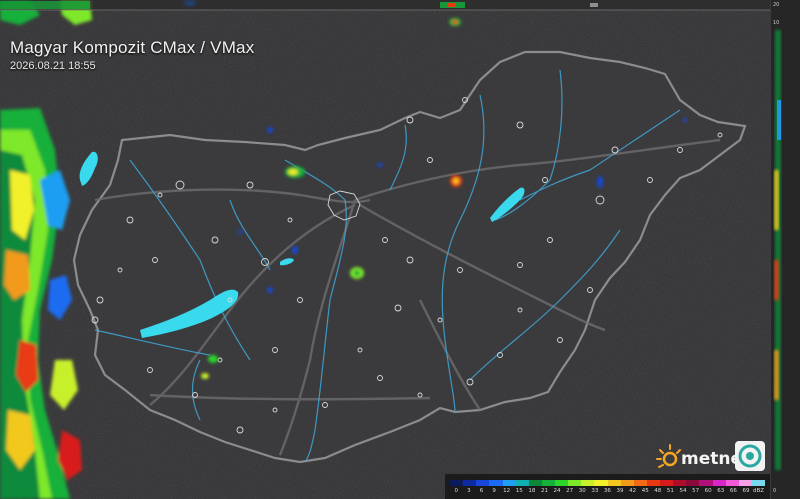  Describe the element at coordinates (53, 66) in the screenshot. I see `map-timestamp: 2026.08.21 18:55` at that location.